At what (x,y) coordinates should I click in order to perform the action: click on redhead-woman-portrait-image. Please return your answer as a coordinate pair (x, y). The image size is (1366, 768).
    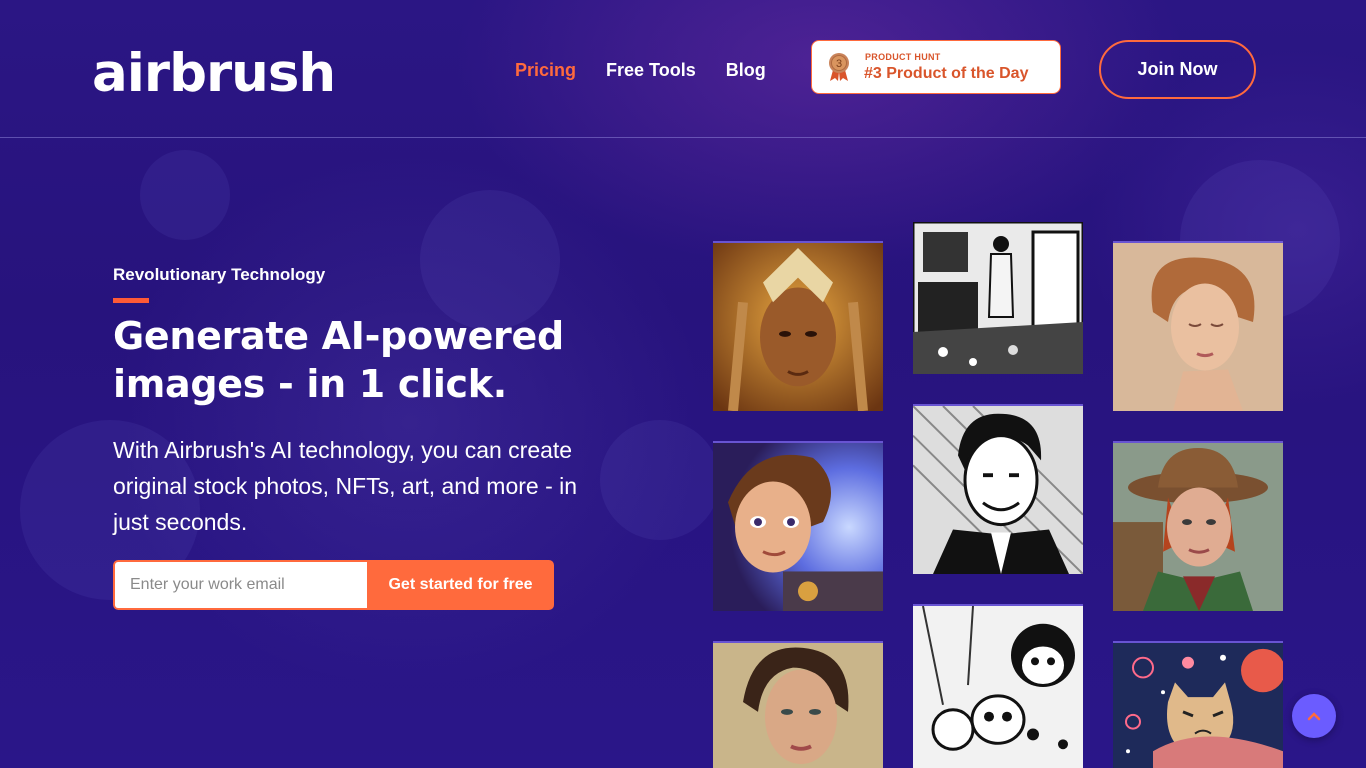
    Looking at the image, I should click on (1198, 326).